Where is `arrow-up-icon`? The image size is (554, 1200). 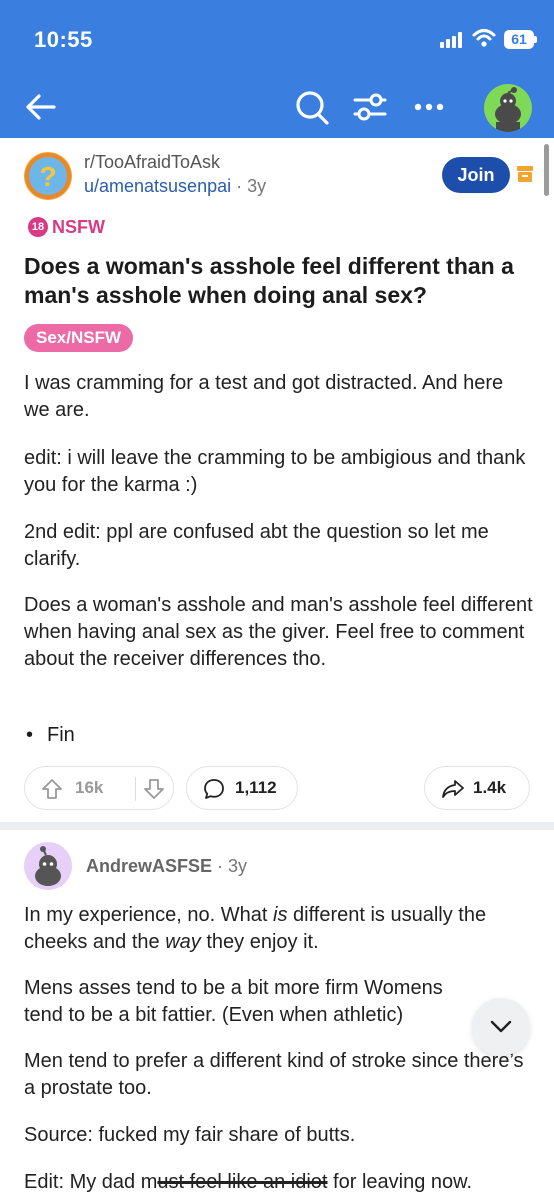
arrow-up-icon is located at coordinates (52, 789).